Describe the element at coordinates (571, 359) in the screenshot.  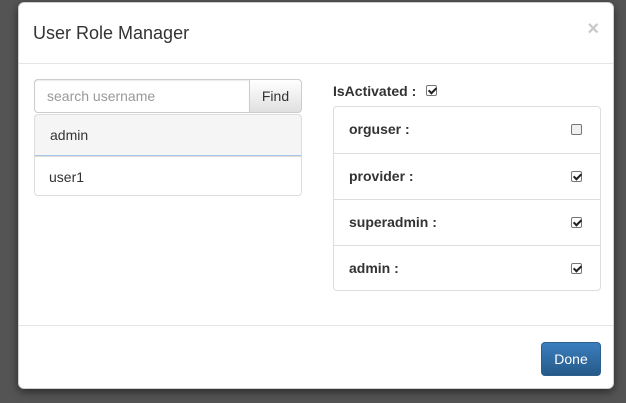
I see `done-button: Done` at that location.